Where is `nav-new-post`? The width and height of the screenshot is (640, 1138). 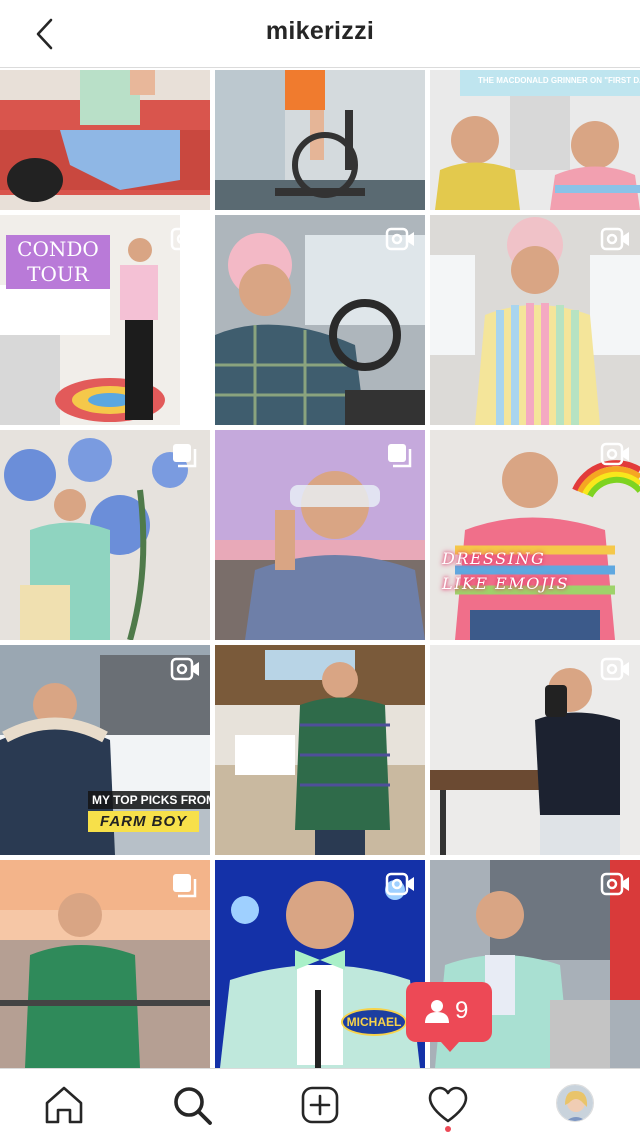 nav-new-post is located at coordinates (320, 1105).